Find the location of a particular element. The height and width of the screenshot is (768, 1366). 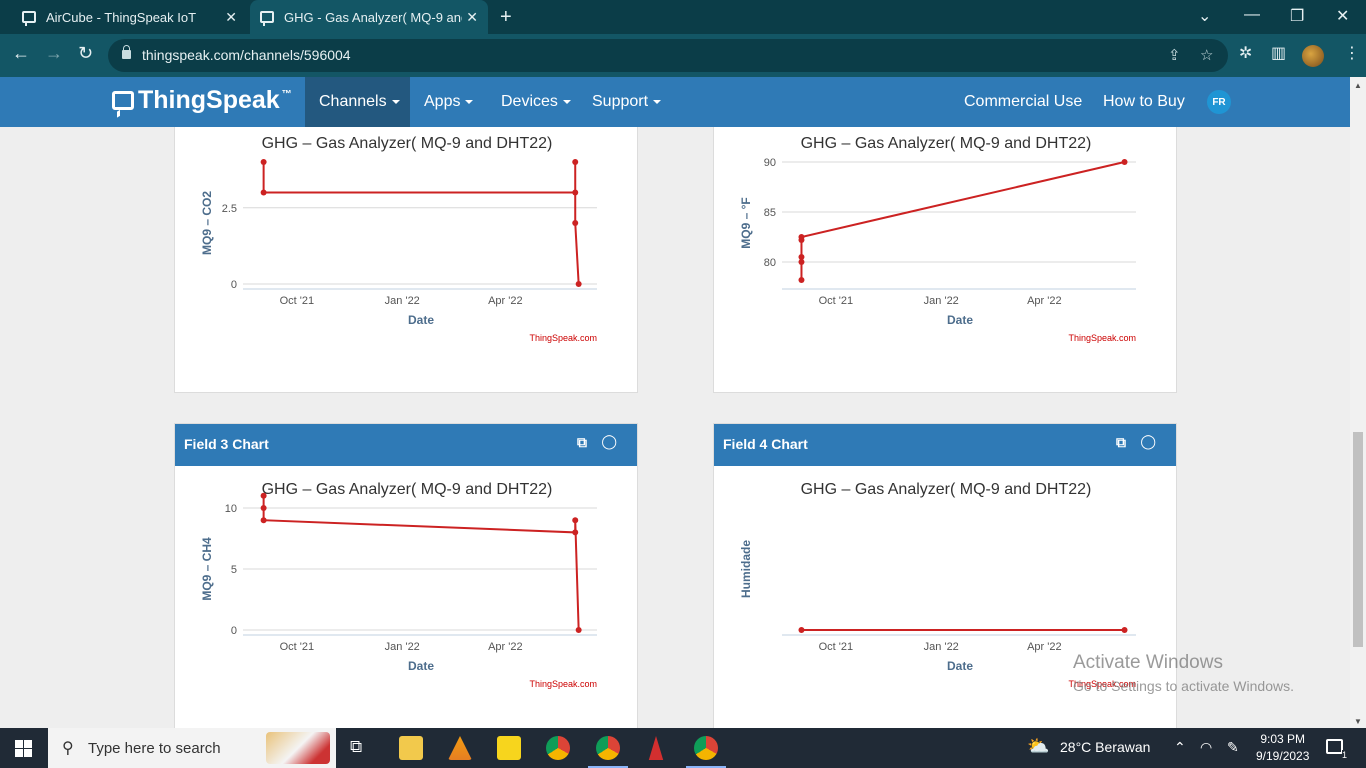

task-view-icon: ⧉ is located at coordinates (356, 747).